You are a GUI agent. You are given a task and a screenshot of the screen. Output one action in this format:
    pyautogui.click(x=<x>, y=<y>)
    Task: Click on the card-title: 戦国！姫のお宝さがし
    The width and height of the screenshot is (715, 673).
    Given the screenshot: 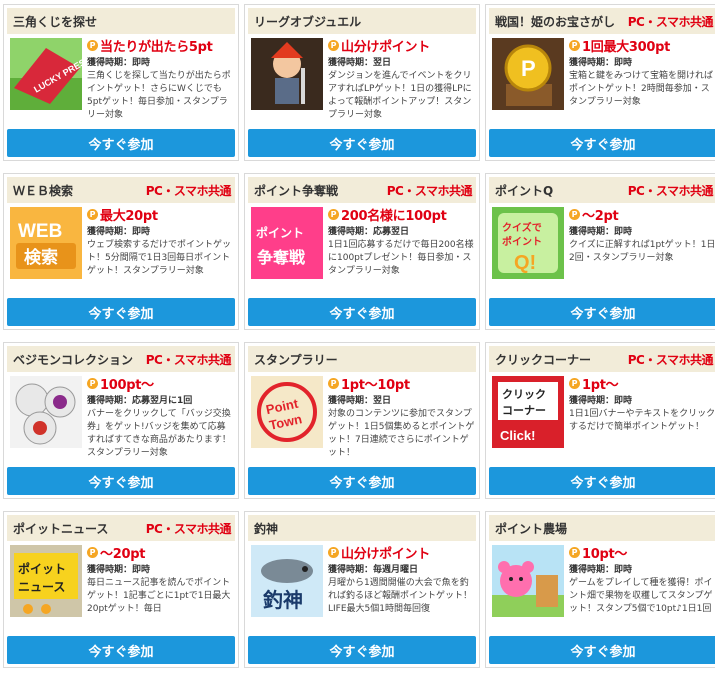 What is the action you would take?
    pyautogui.click(x=552, y=21)
    